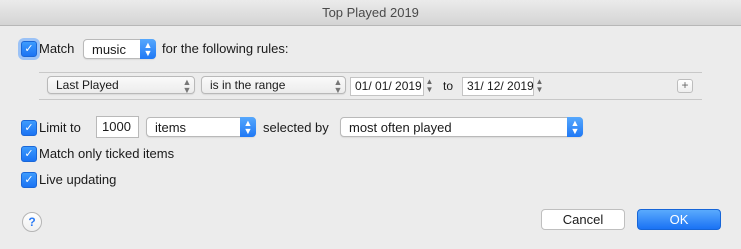 Image resolution: width=741 pixels, height=249 pixels. What do you see at coordinates (679, 219) in the screenshot?
I see `ok-button: OK` at bounding box center [679, 219].